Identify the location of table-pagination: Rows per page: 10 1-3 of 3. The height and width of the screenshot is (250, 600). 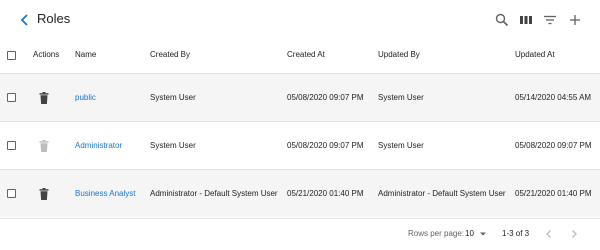
(300, 234).